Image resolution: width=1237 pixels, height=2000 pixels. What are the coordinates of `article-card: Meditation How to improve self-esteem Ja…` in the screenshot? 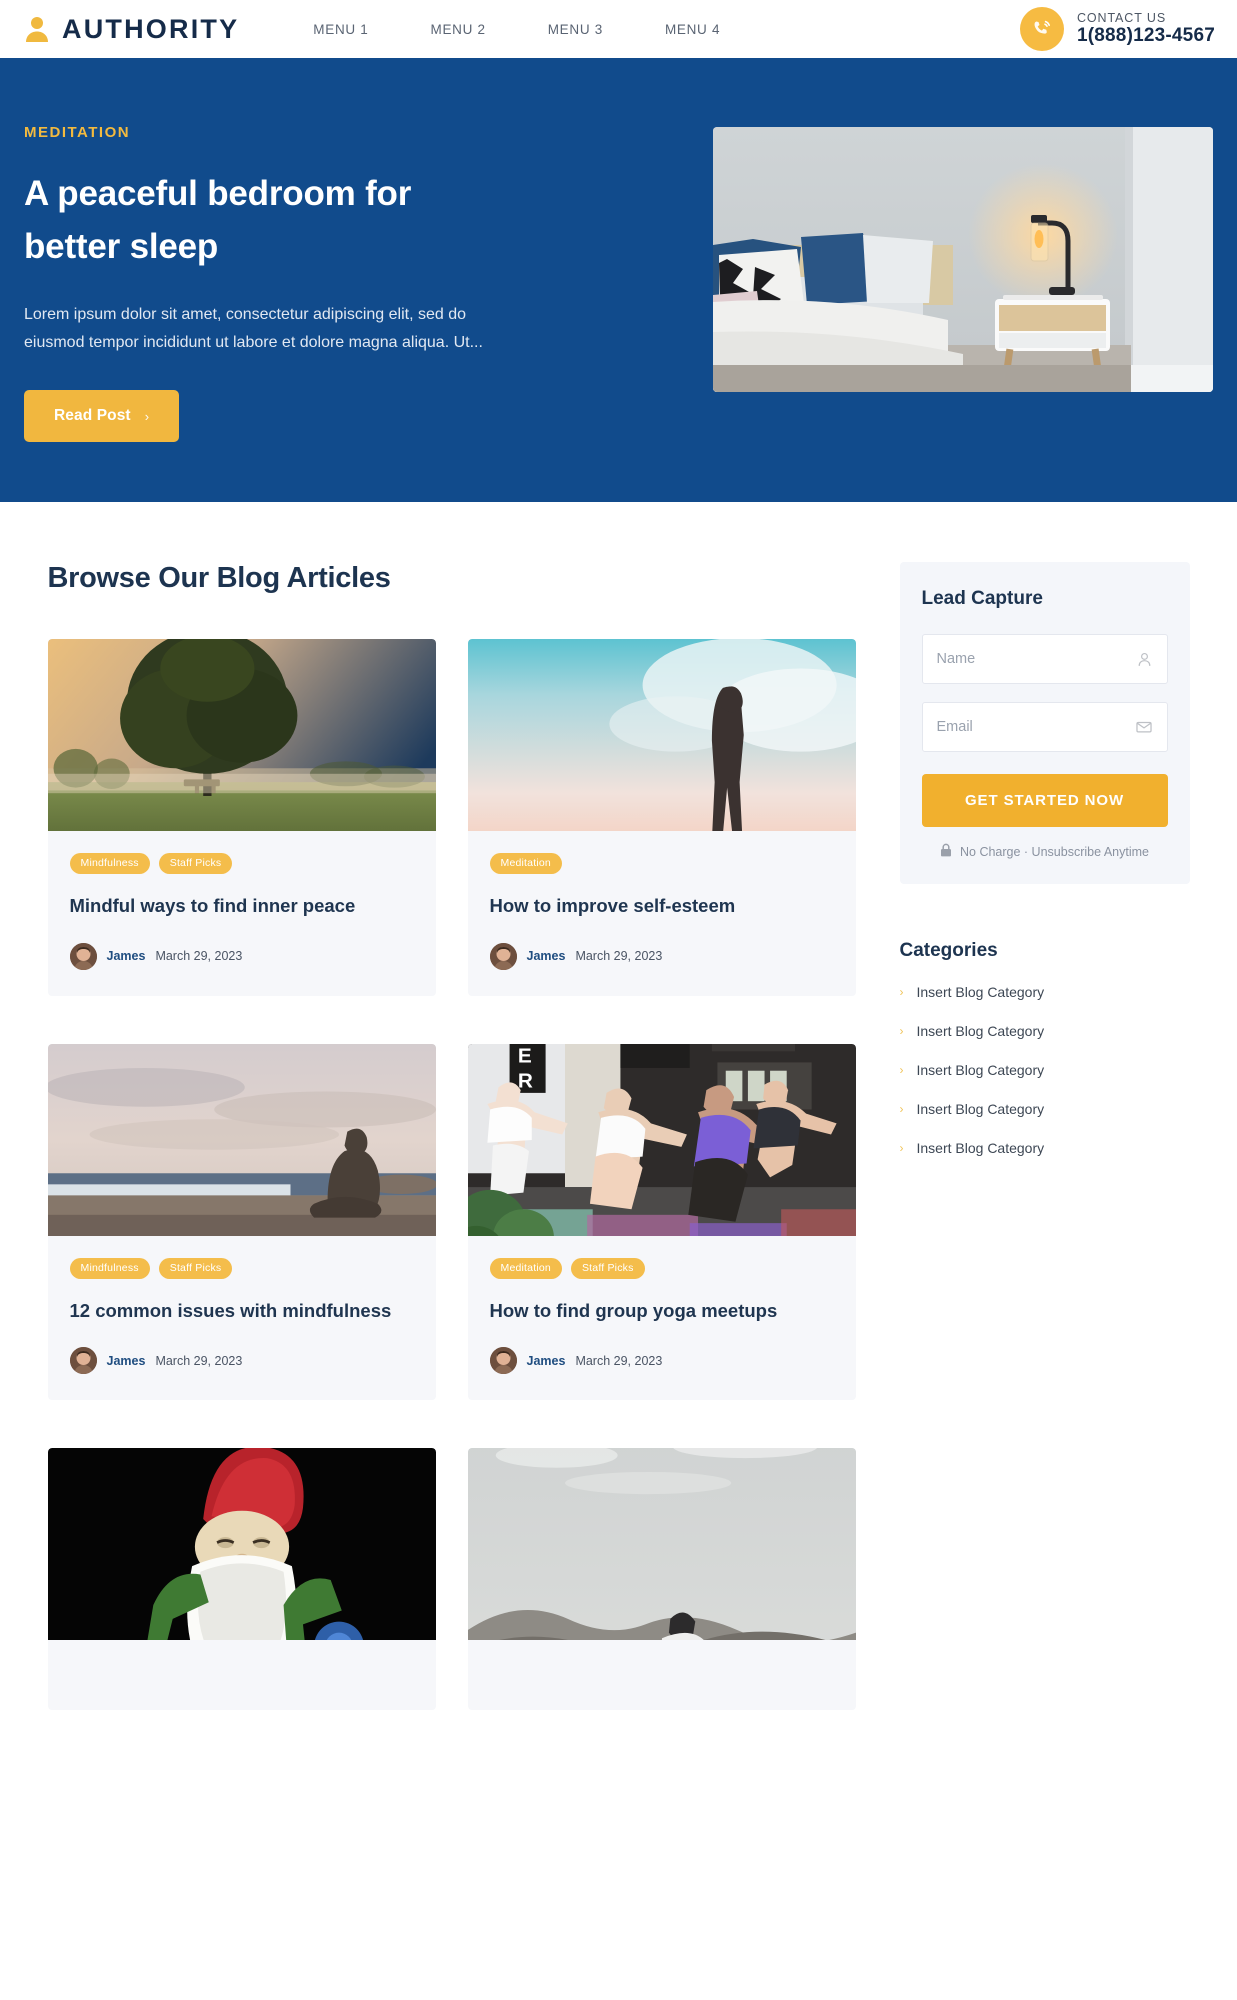 It's located at (661, 817).